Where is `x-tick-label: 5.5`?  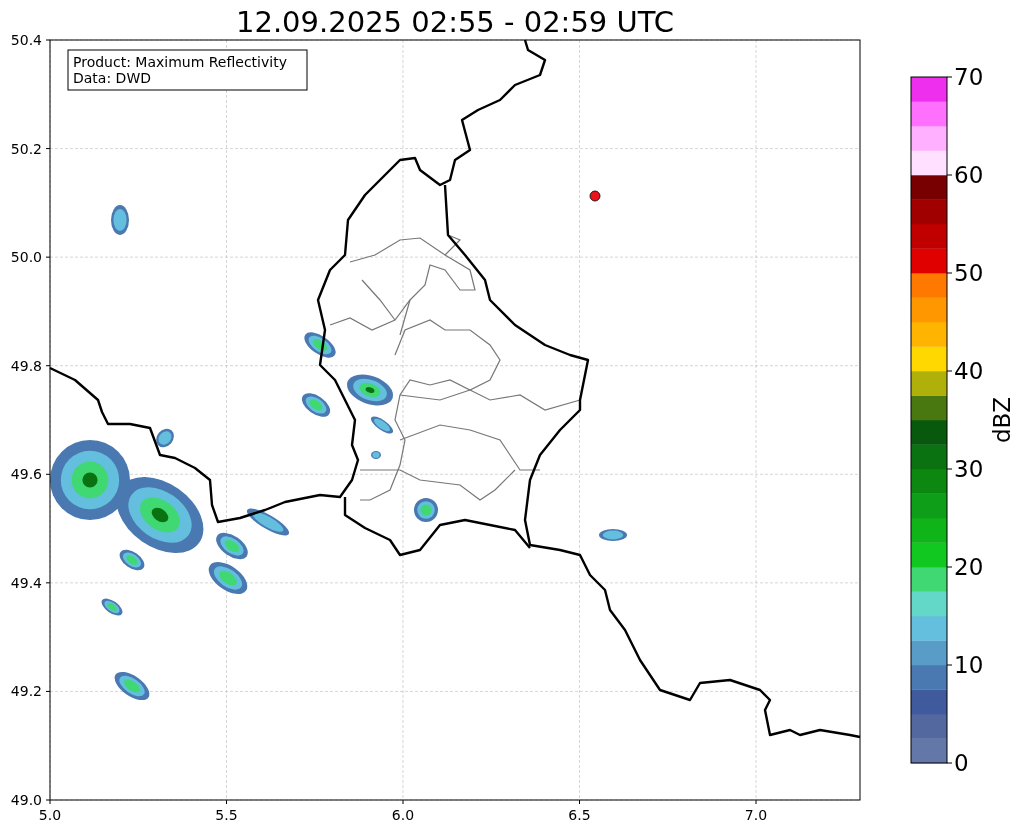
x-tick-label: 5.5 is located at coordinates (226, 815).